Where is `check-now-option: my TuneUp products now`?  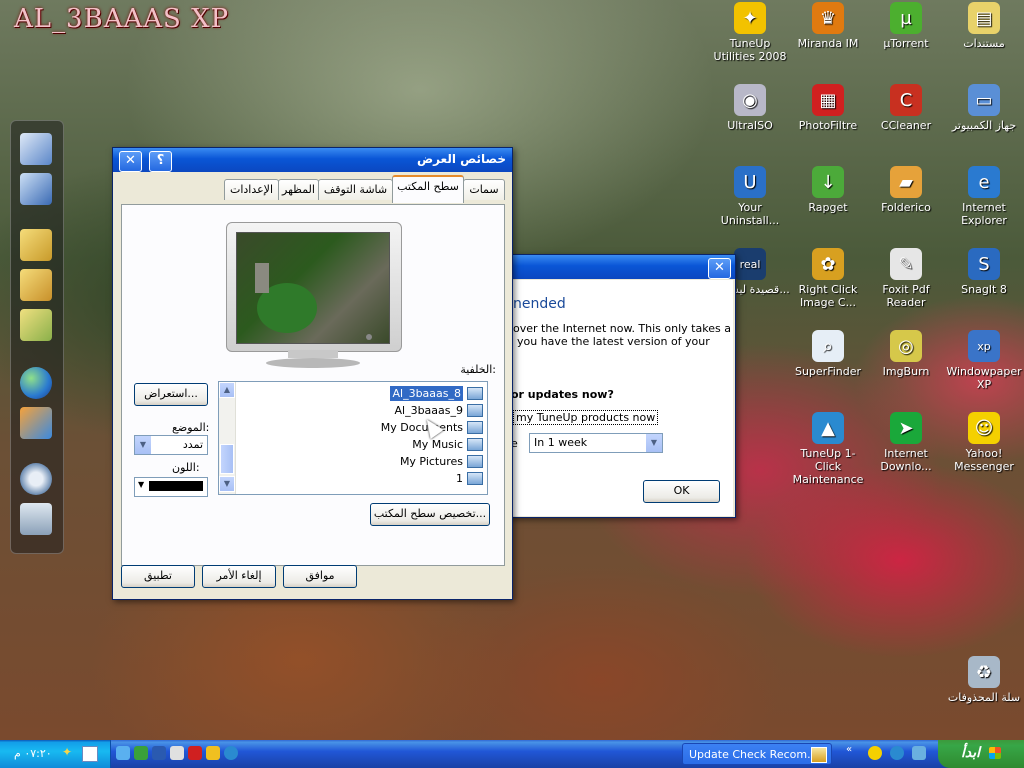
check-now-option: my TuneUp products now is located at coordinates (586, 417).